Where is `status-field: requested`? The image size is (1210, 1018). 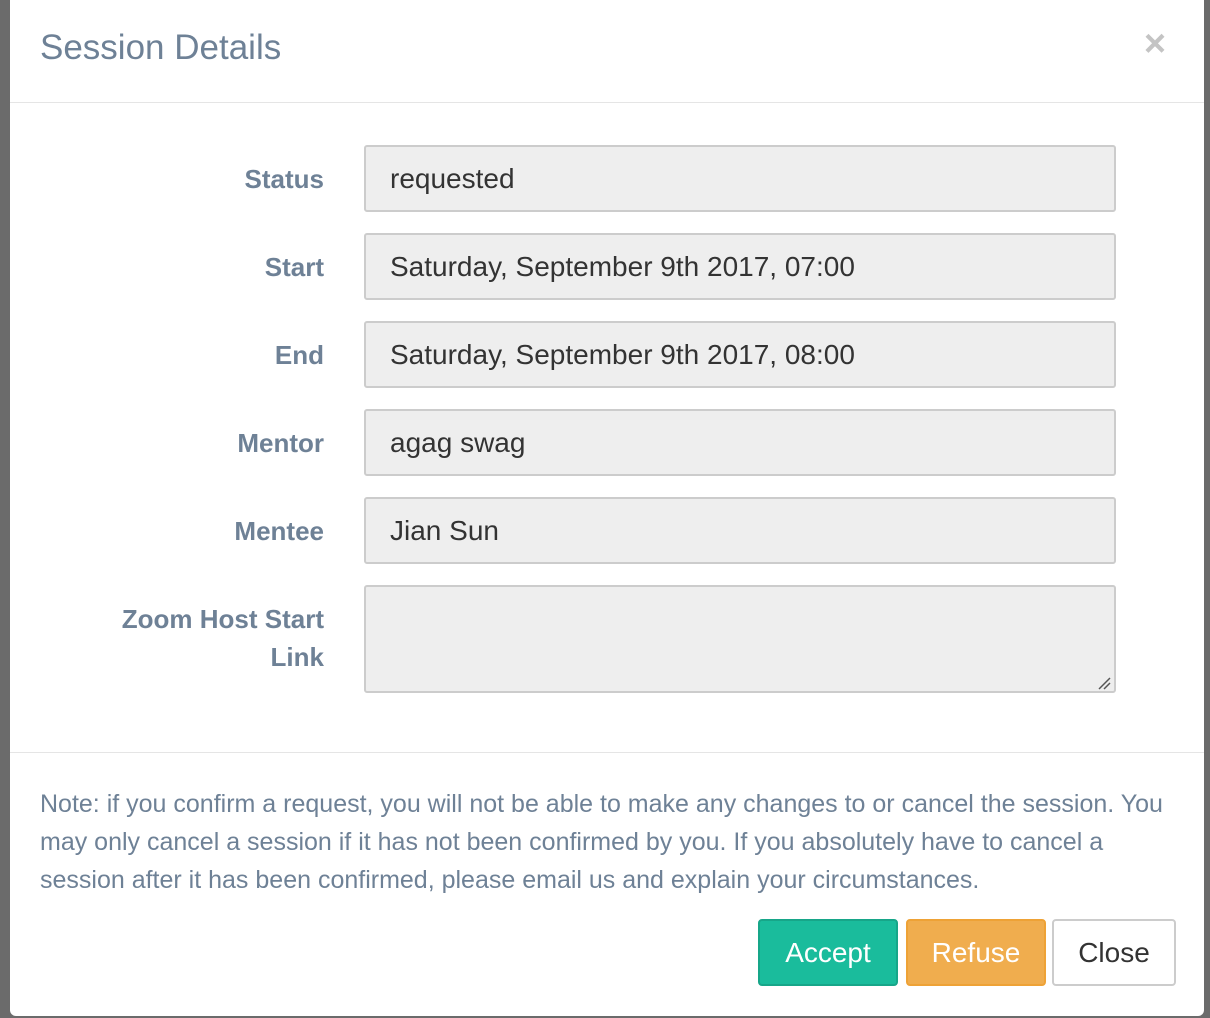
status-field: requested is located at coordinates (740, 178).